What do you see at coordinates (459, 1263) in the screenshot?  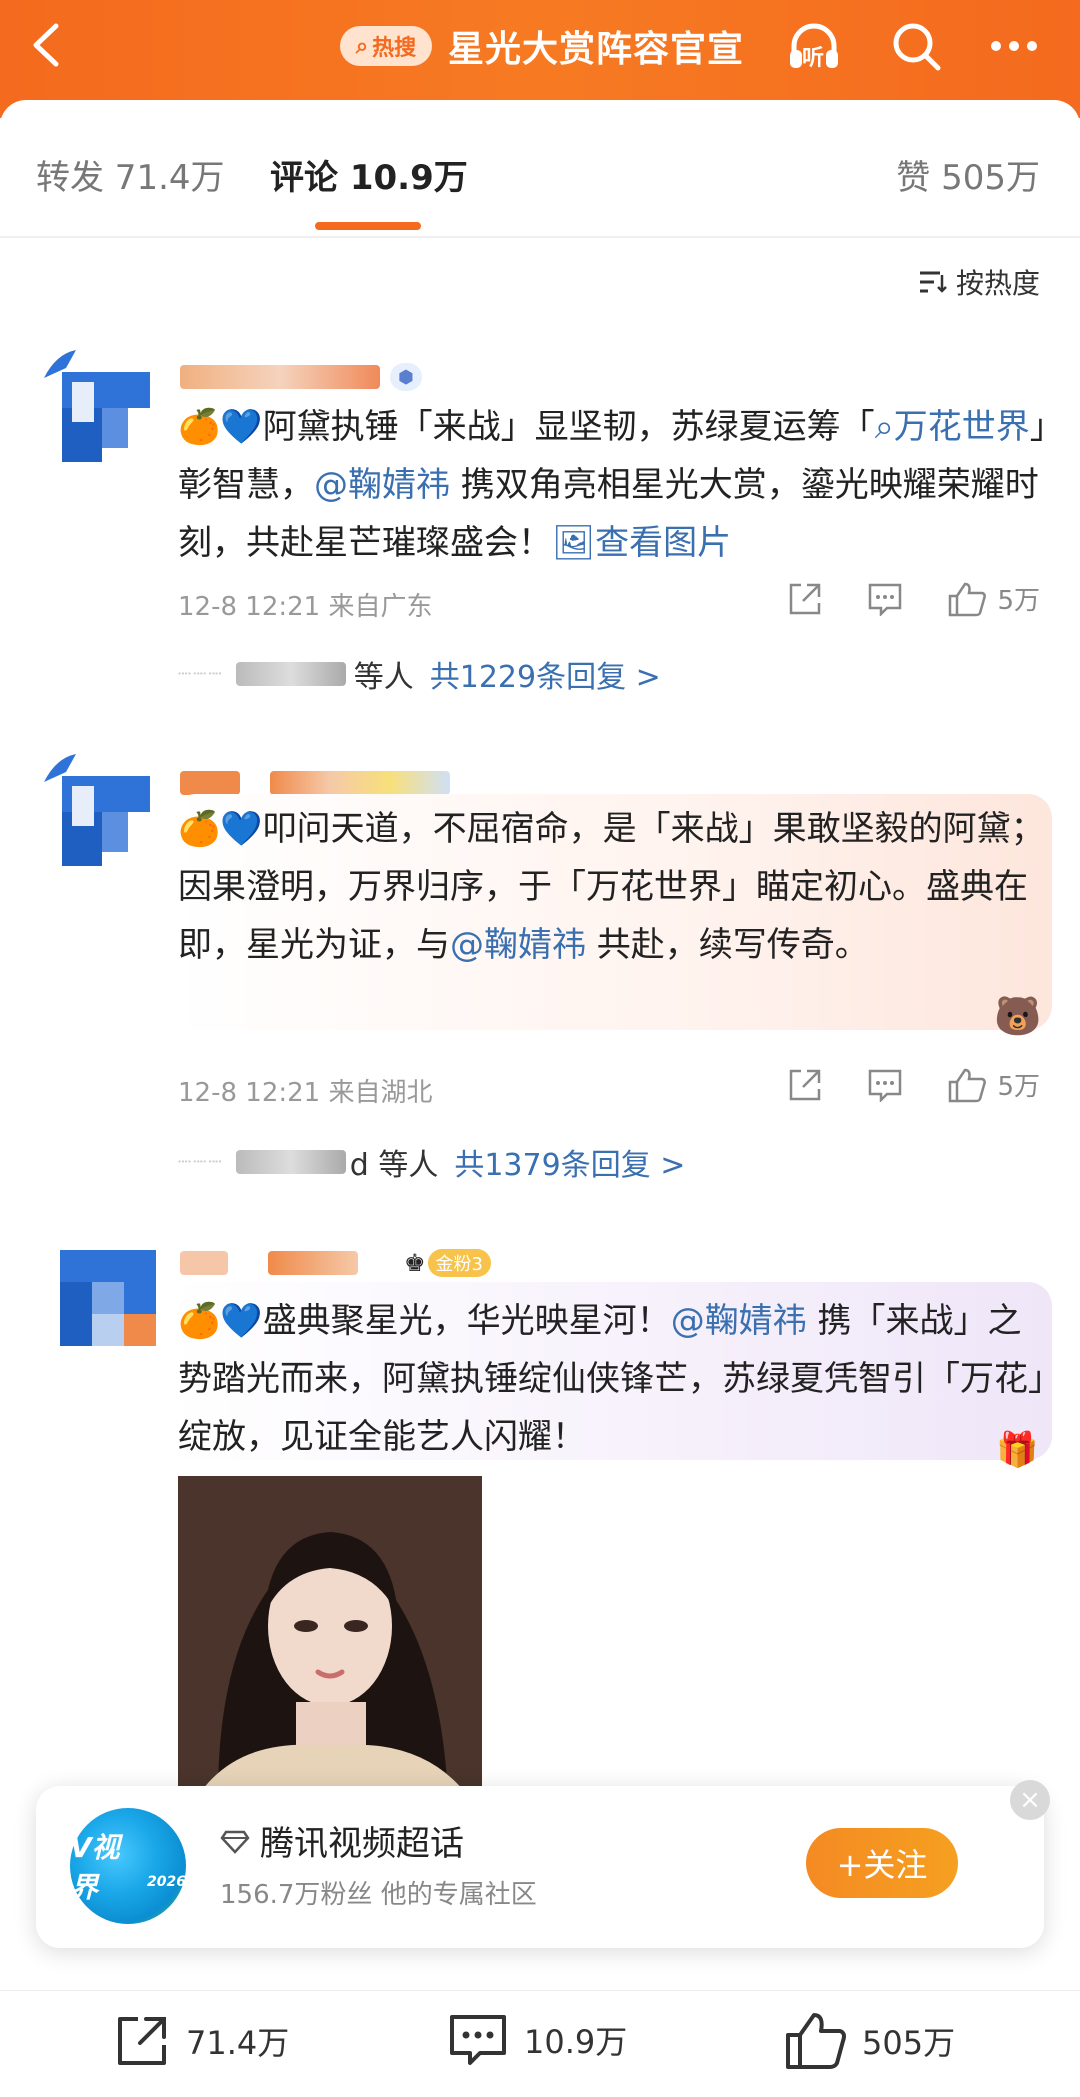 I see `gold-fan-badge: 金粉3` at bounding box center [459, 1263].